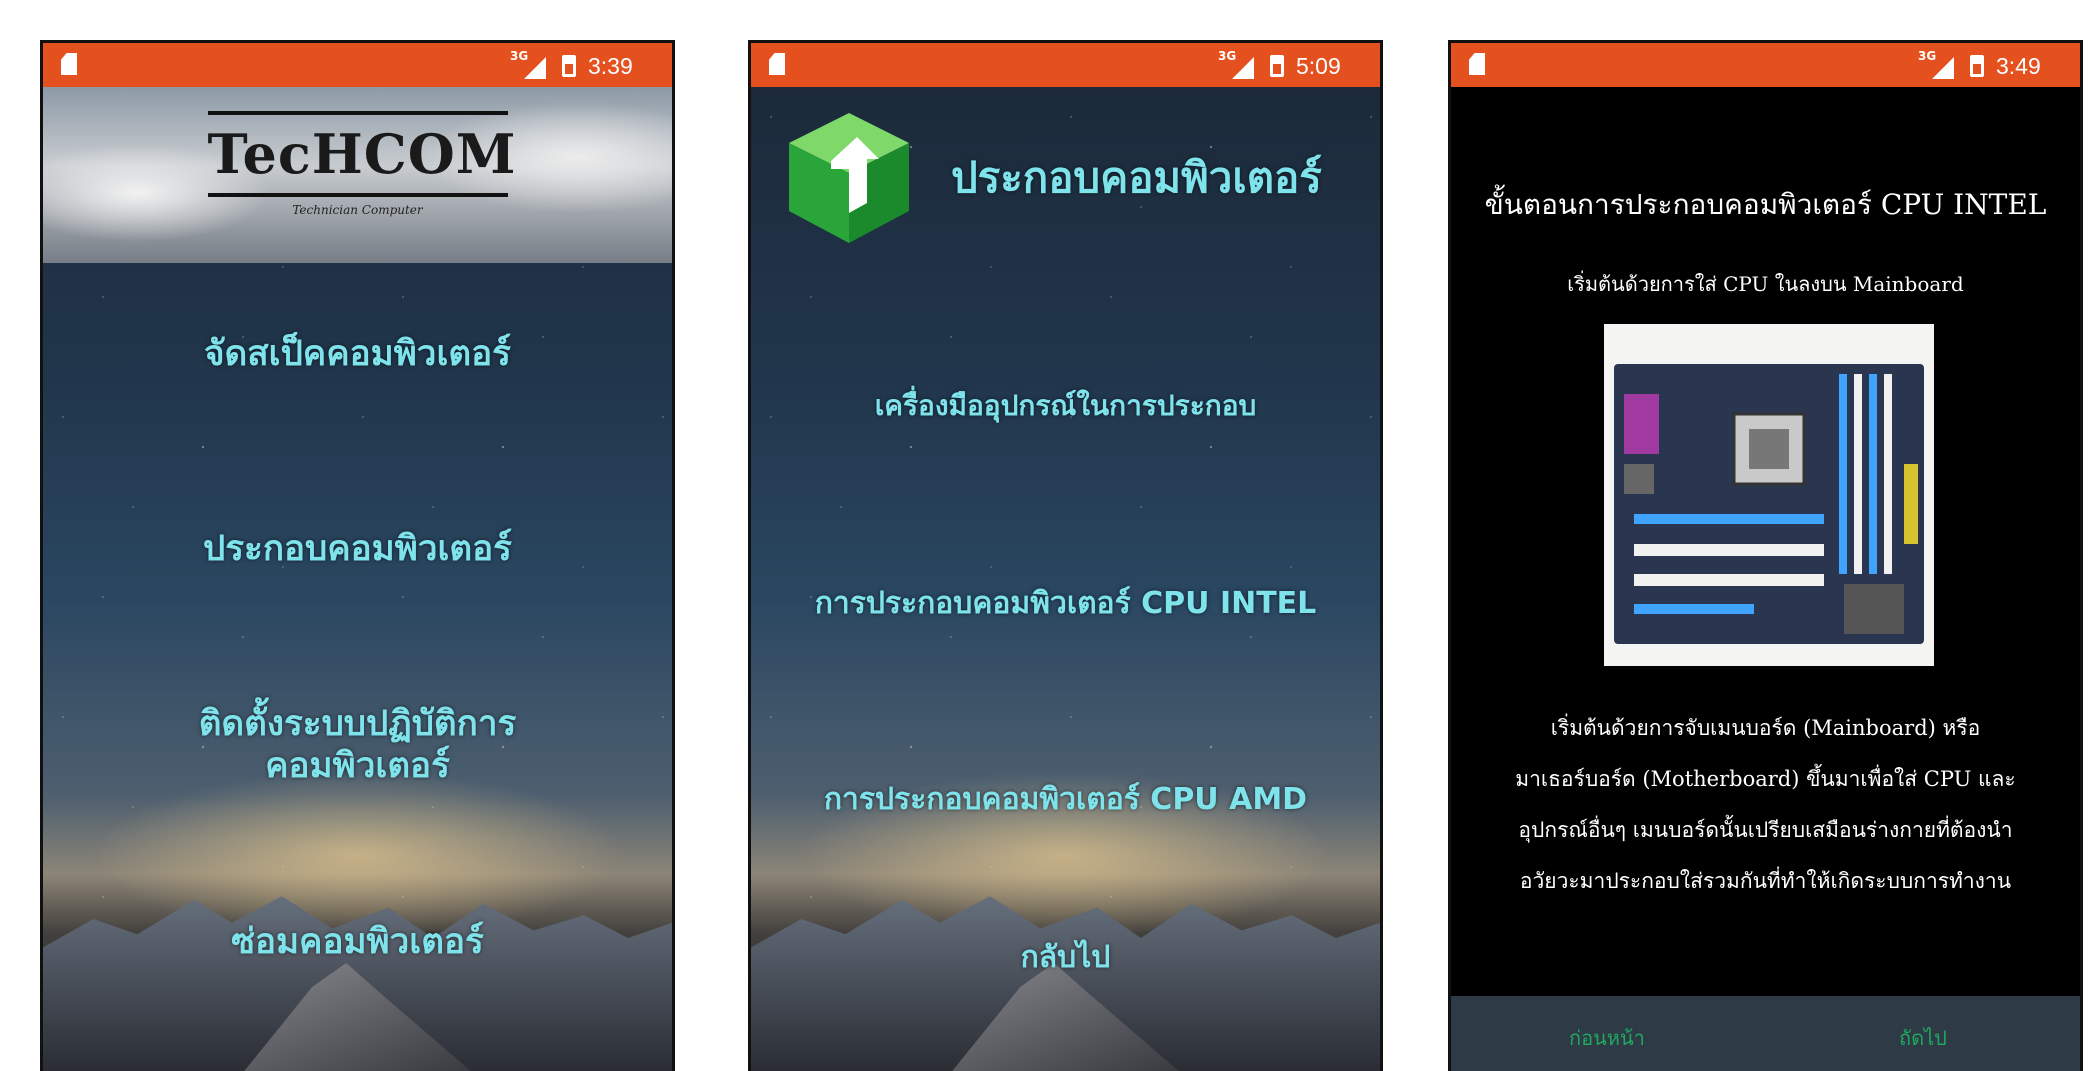 Image resolution: width=2099 pixels, height=1071 pixels. Describe the element at coordinates (357, 549) in the screenshot. I see `menu-item-assemble: ประกอบคอมพิวเตอร์` at that location.